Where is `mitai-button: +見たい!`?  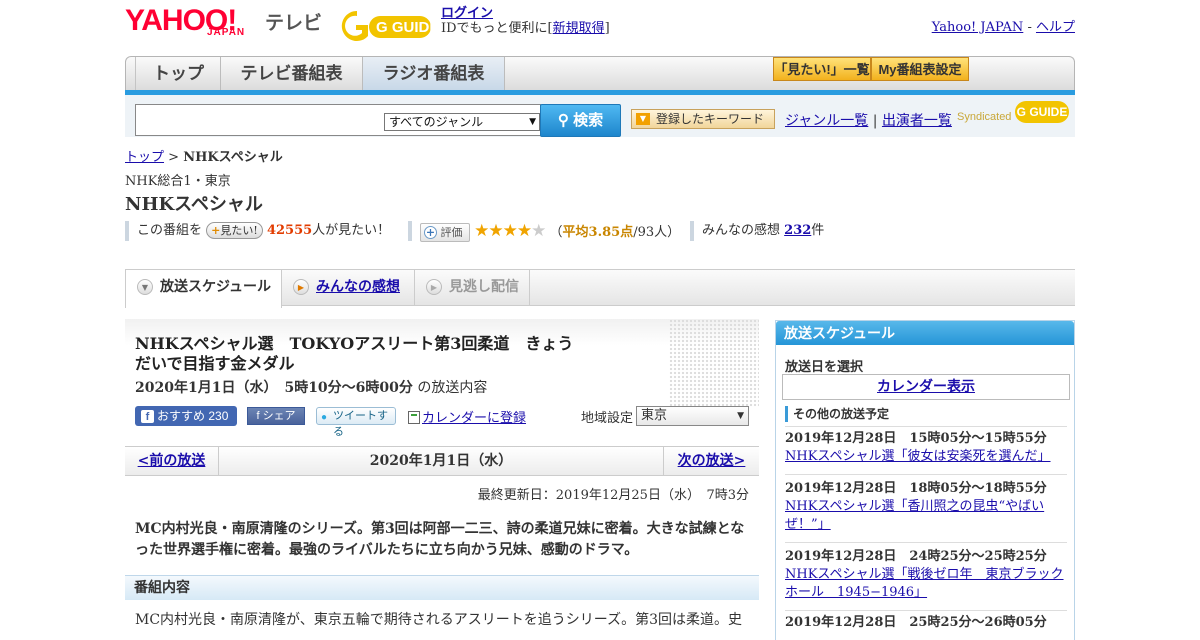
mitai-button: +見たい! is located at coordinates (234, 230).